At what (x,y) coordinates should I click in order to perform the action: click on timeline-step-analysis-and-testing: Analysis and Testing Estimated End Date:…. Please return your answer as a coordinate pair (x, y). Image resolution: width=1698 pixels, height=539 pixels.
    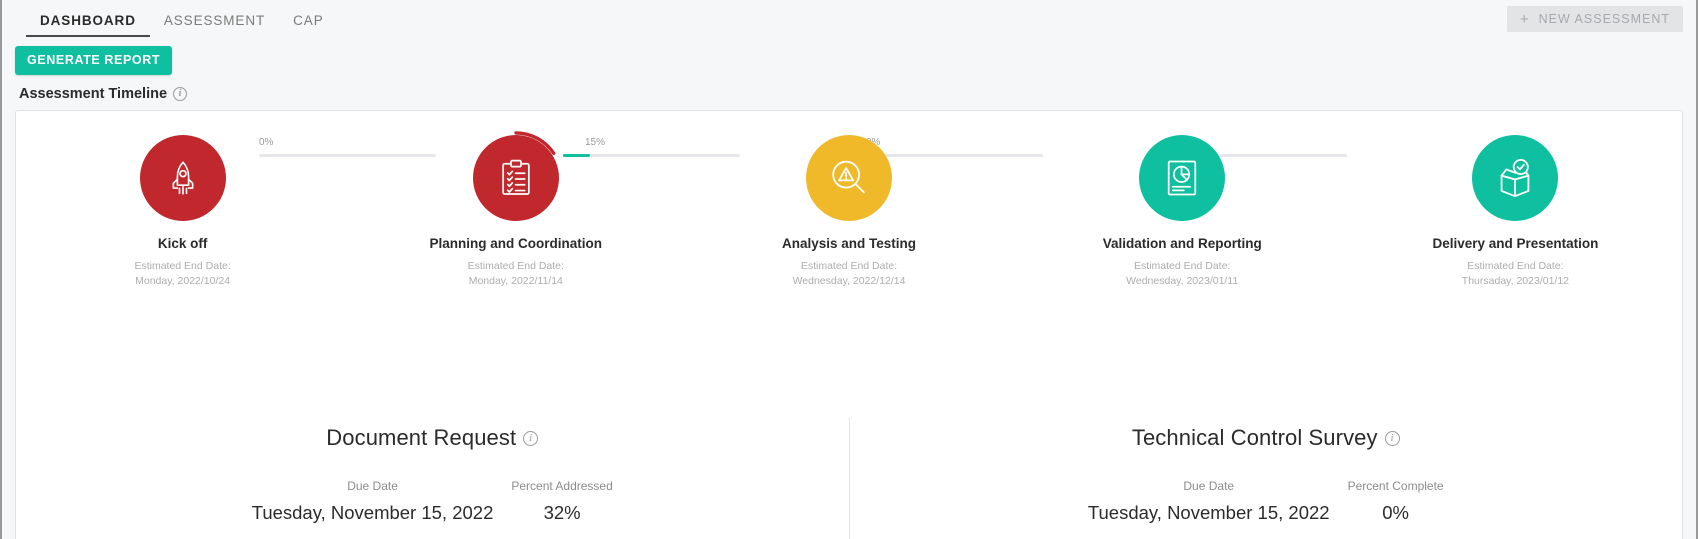
    Looking at the image, I should click on (848, 223).